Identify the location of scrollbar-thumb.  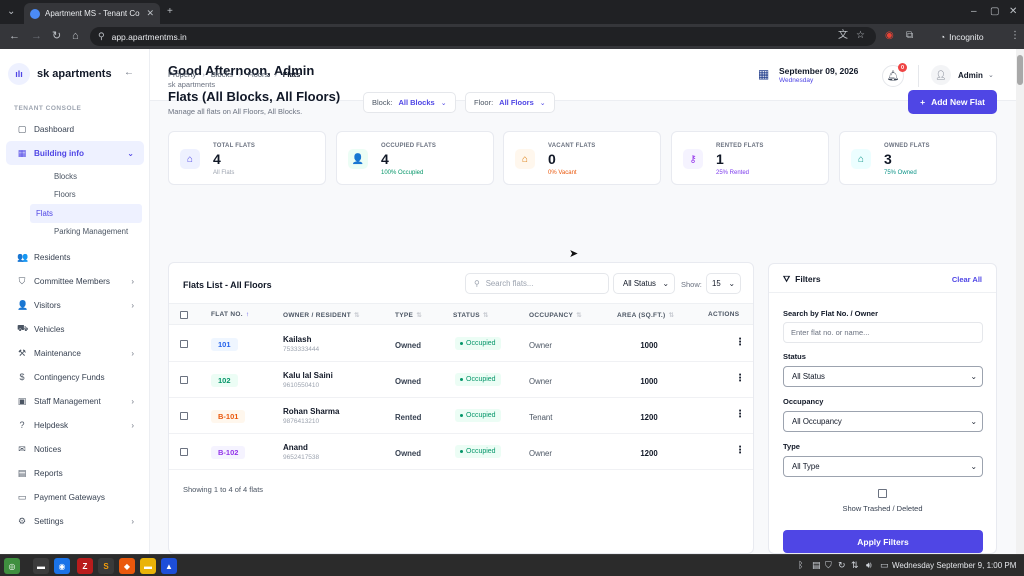
(1020, 70).